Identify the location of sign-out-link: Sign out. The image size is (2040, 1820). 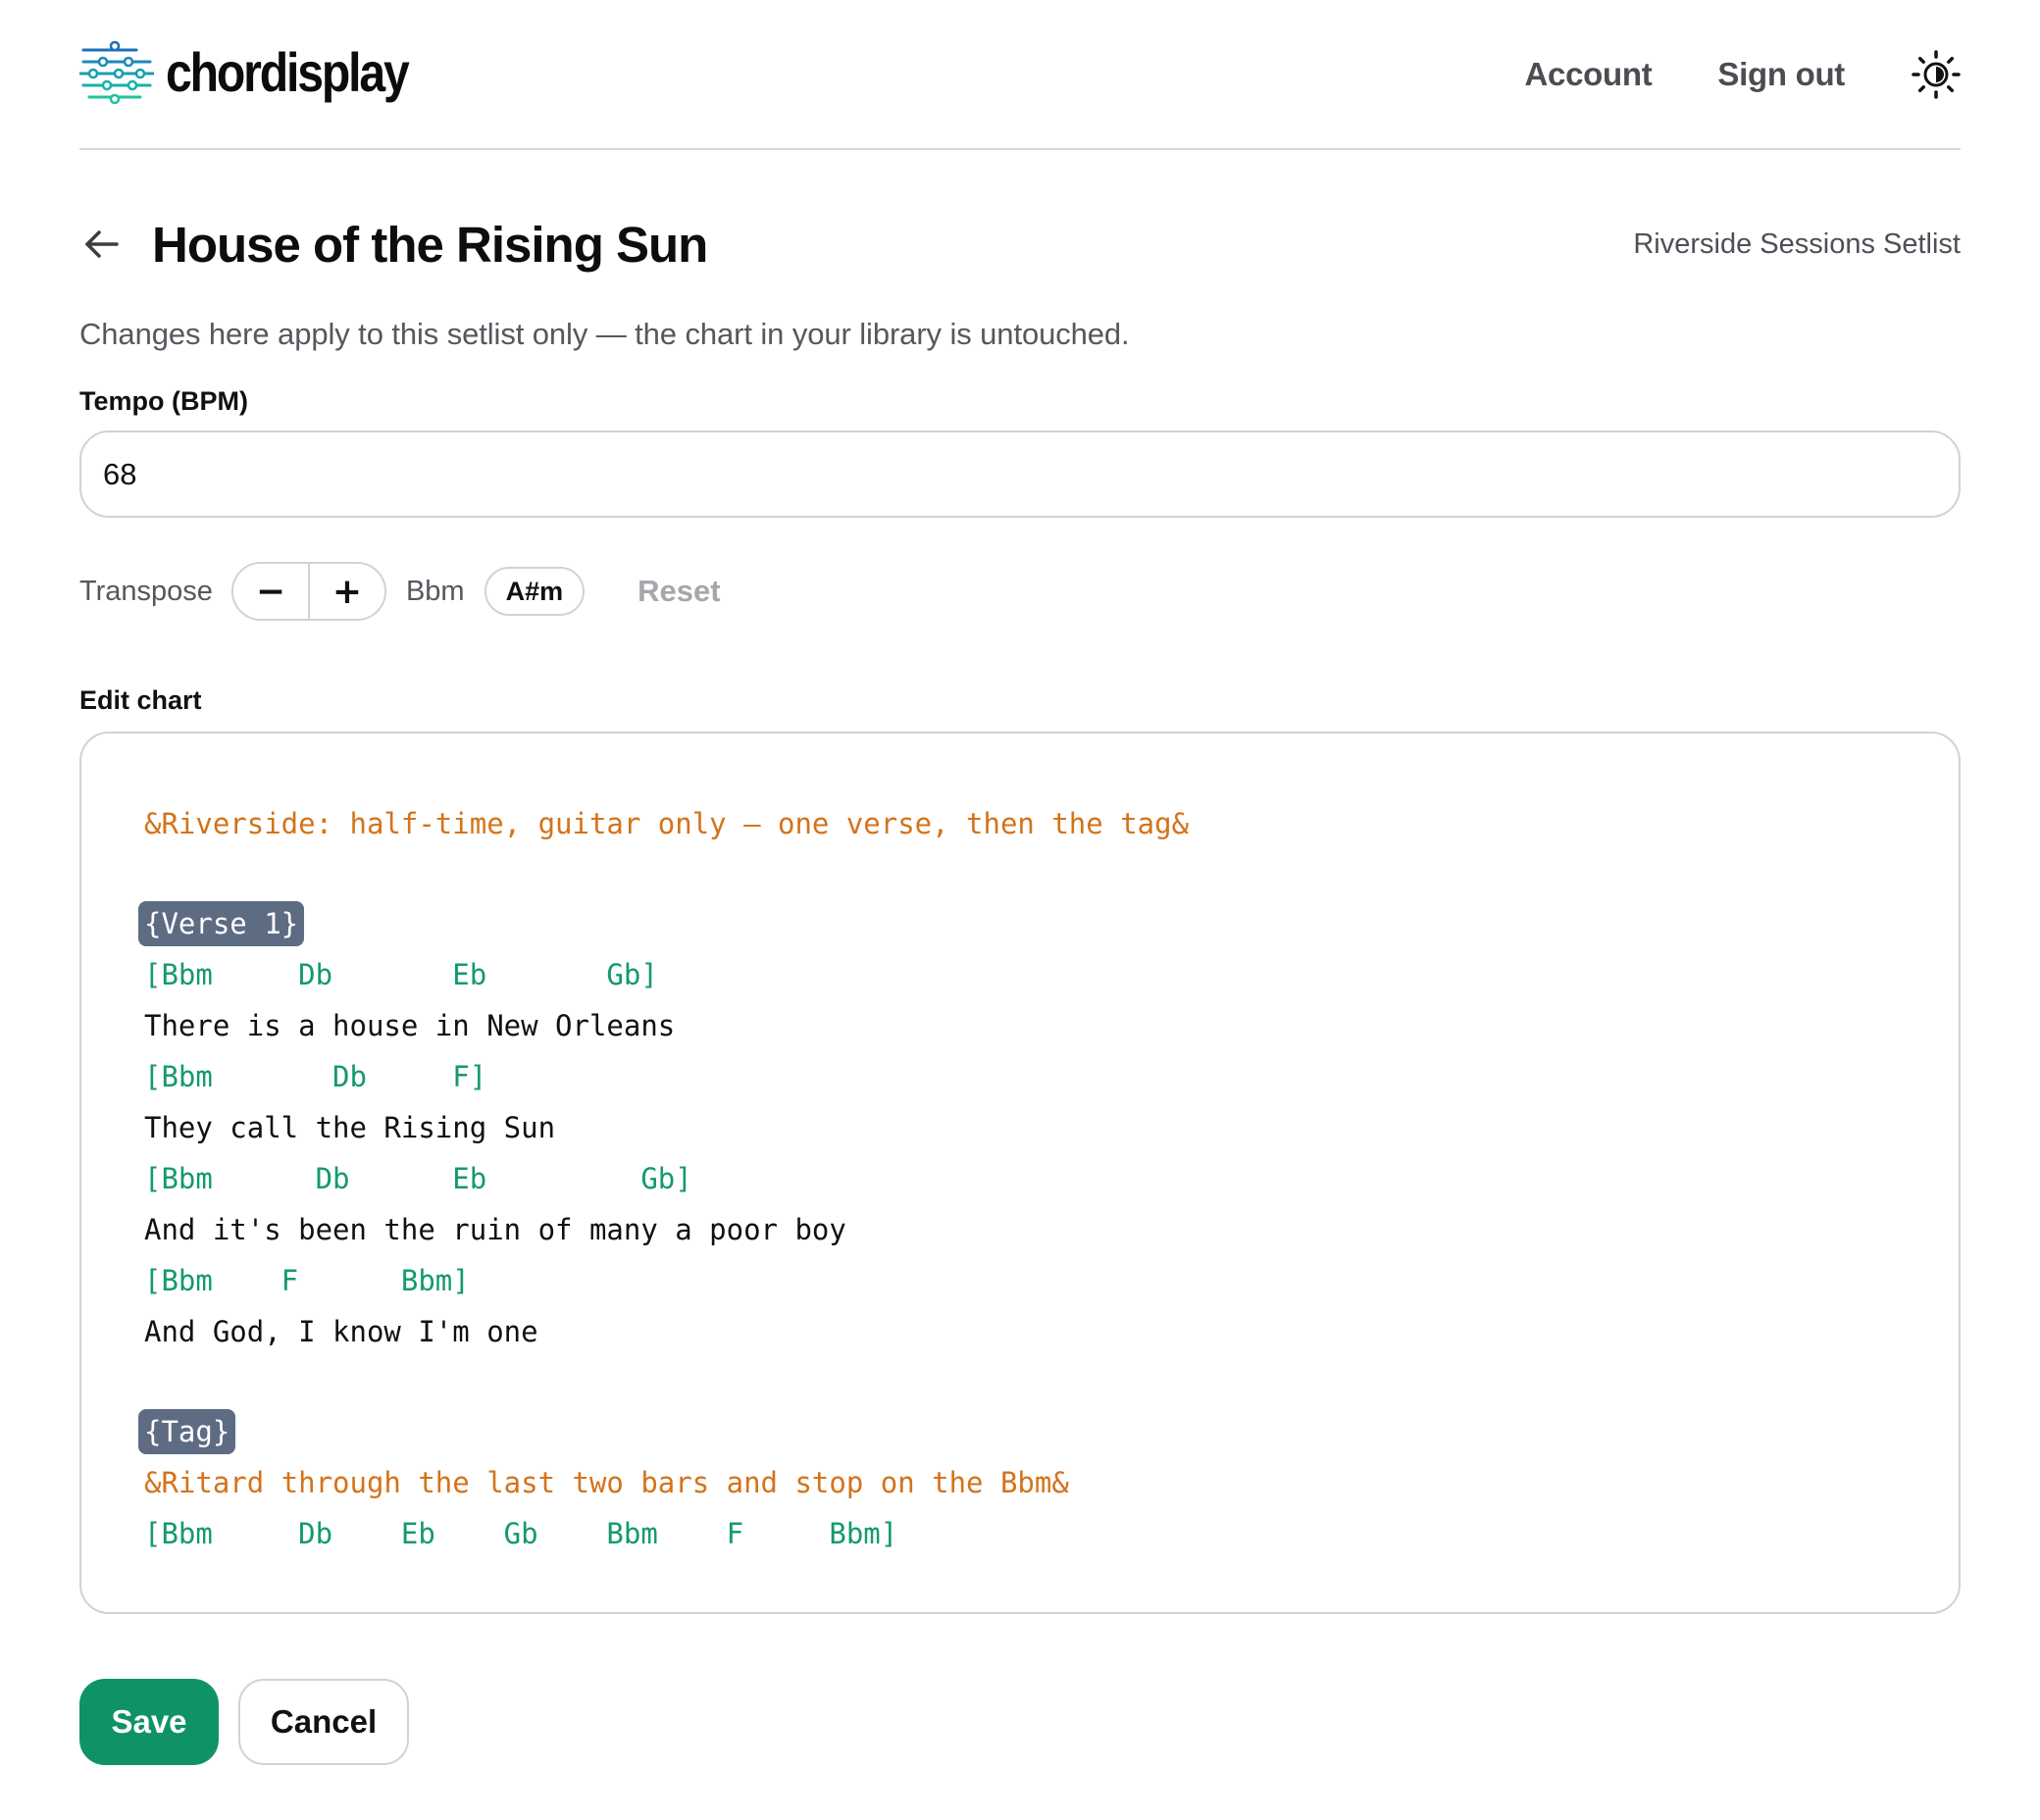
(1781, 74).